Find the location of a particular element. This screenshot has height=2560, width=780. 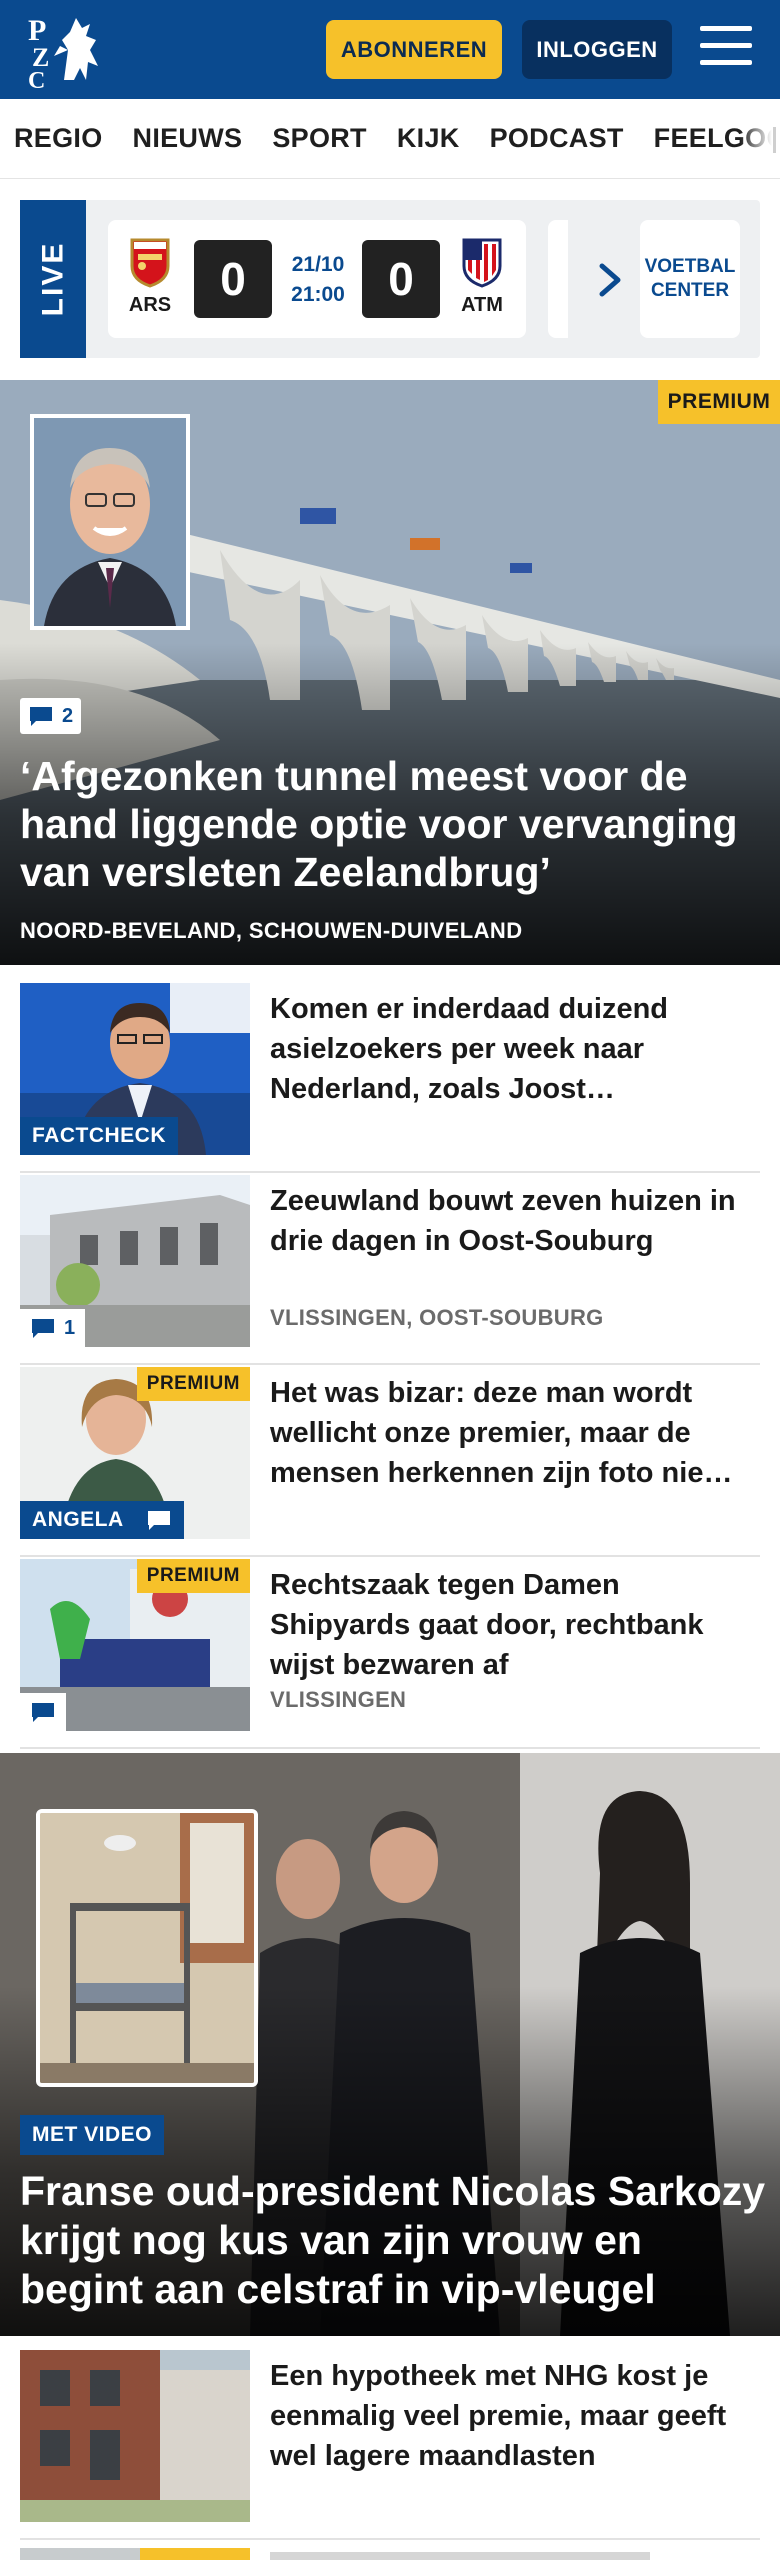

match-date: 21/10 is located at coordinates (318, 264).